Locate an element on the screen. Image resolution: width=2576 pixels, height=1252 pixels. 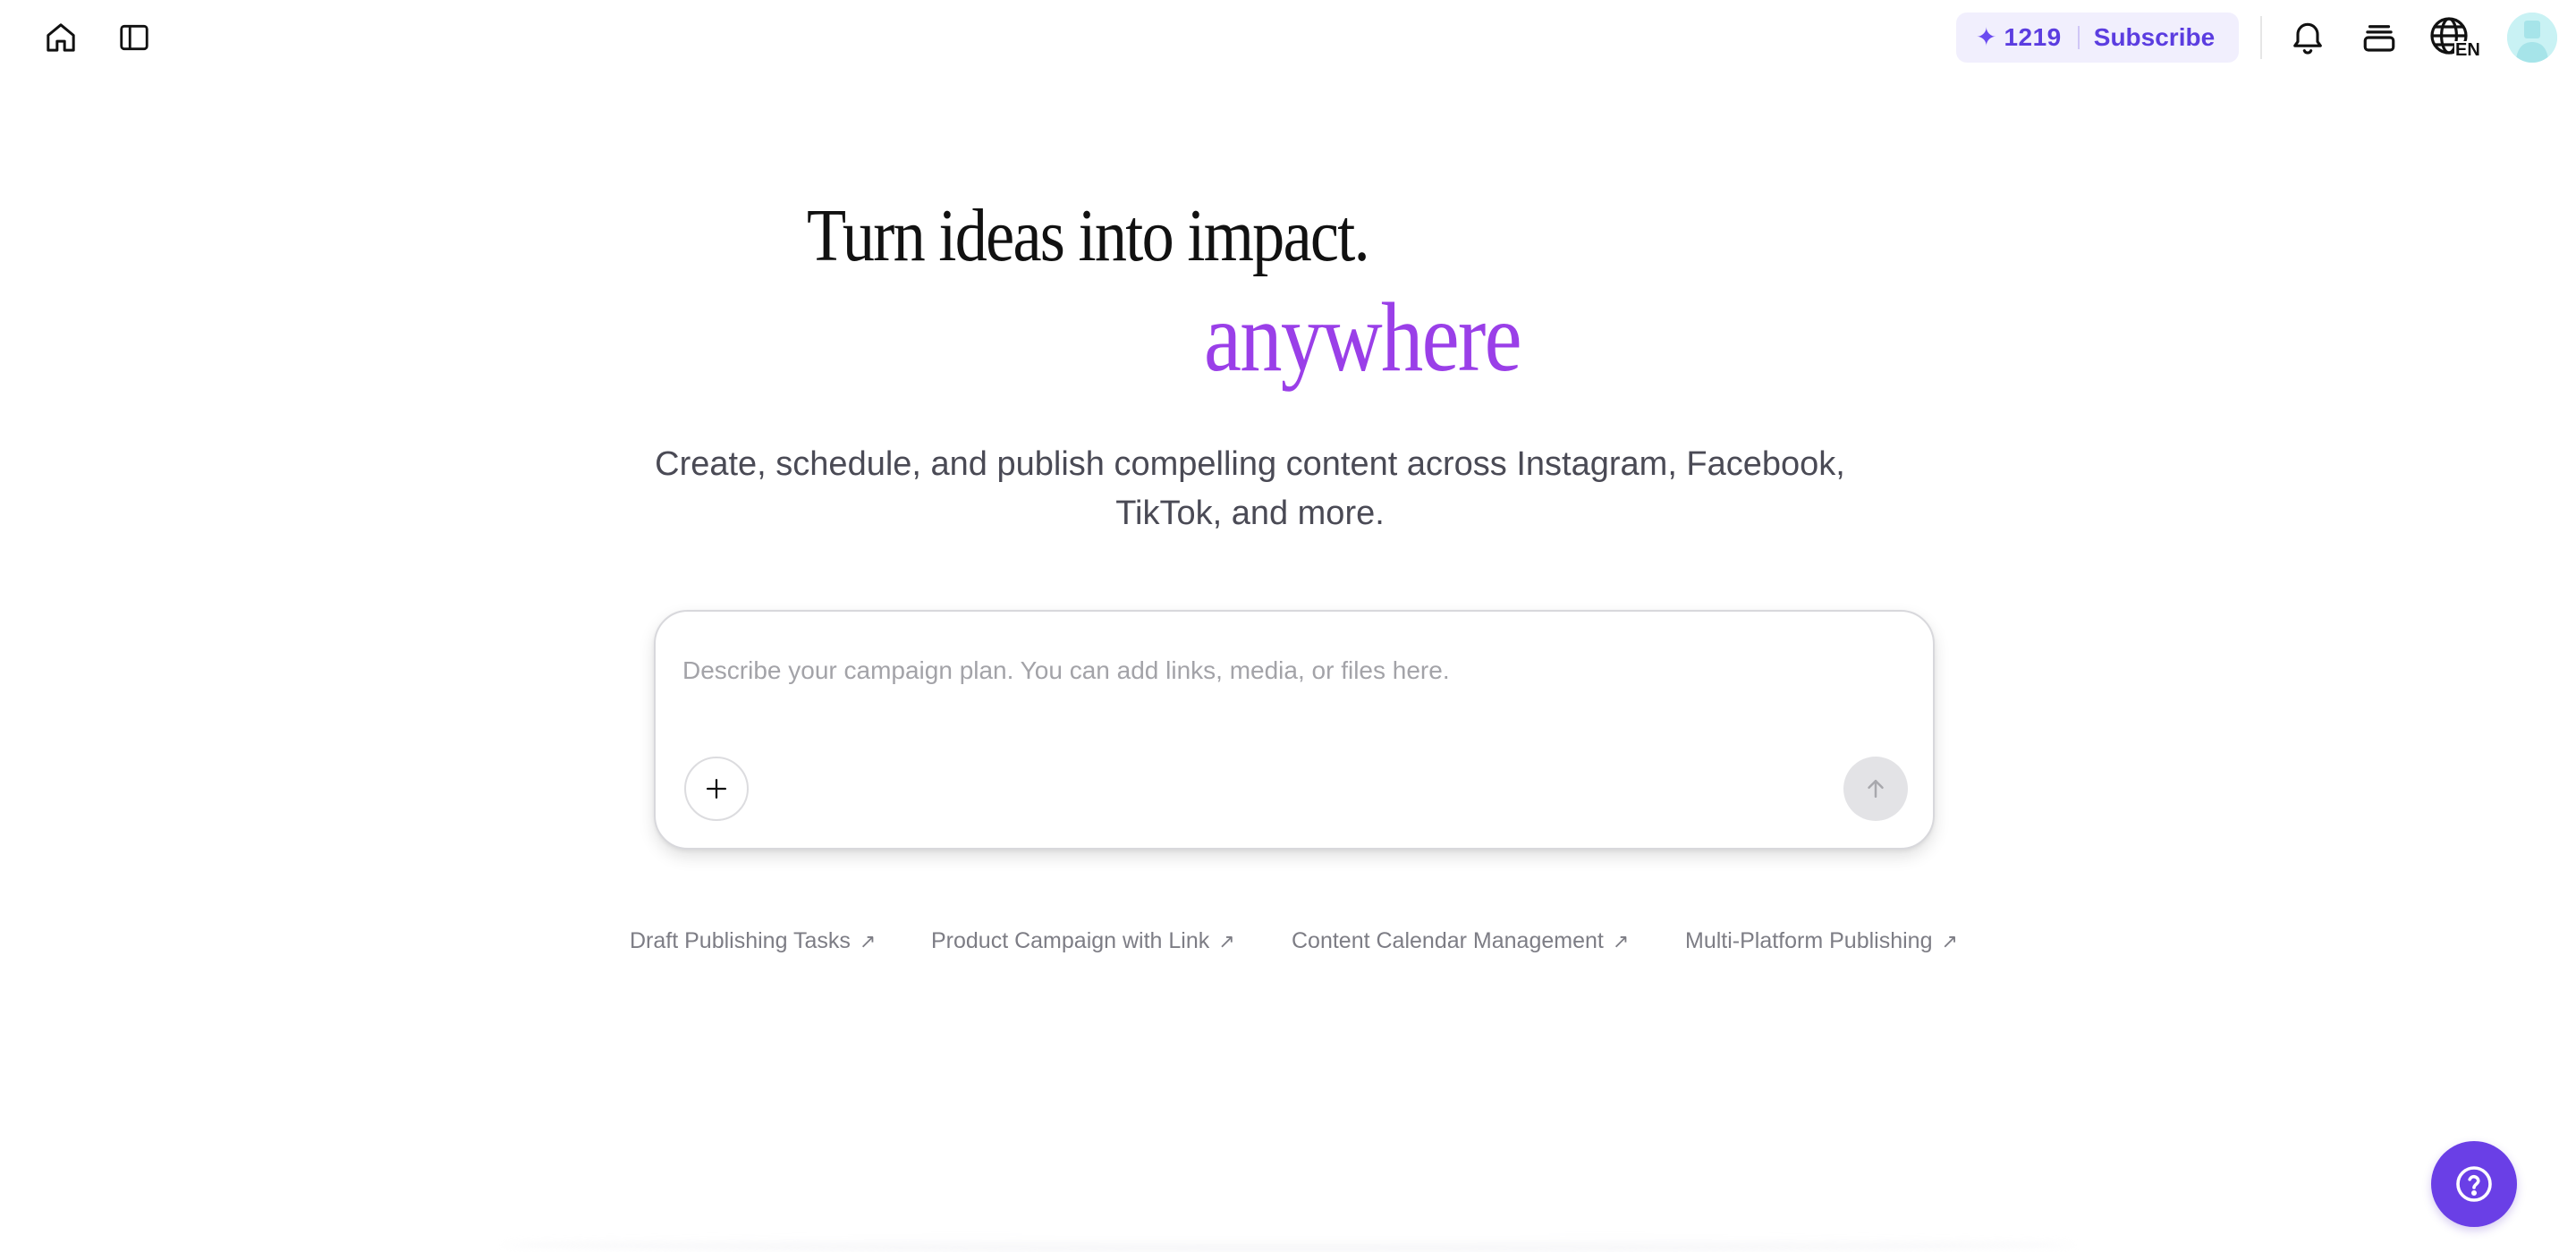
arrow-up-icon is located at coordinates (1876, 789).